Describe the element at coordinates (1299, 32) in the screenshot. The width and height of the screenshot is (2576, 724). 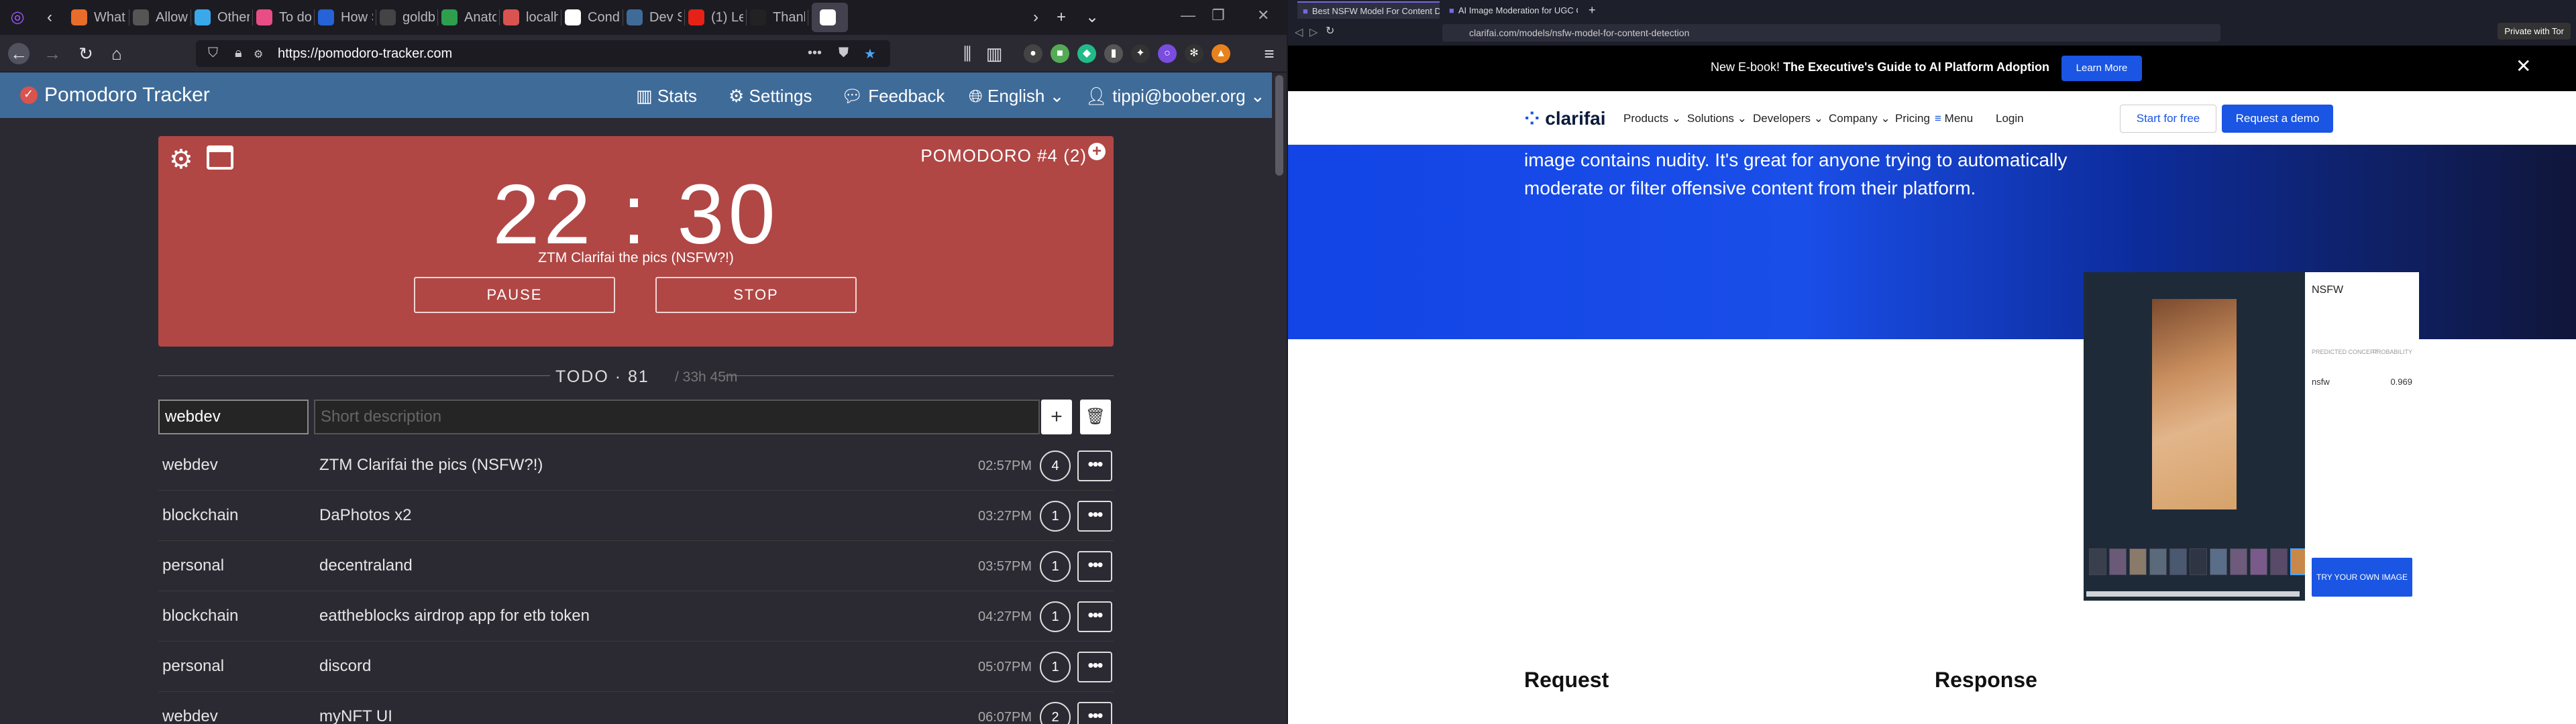
I see `back-icon: ◁` at that location.